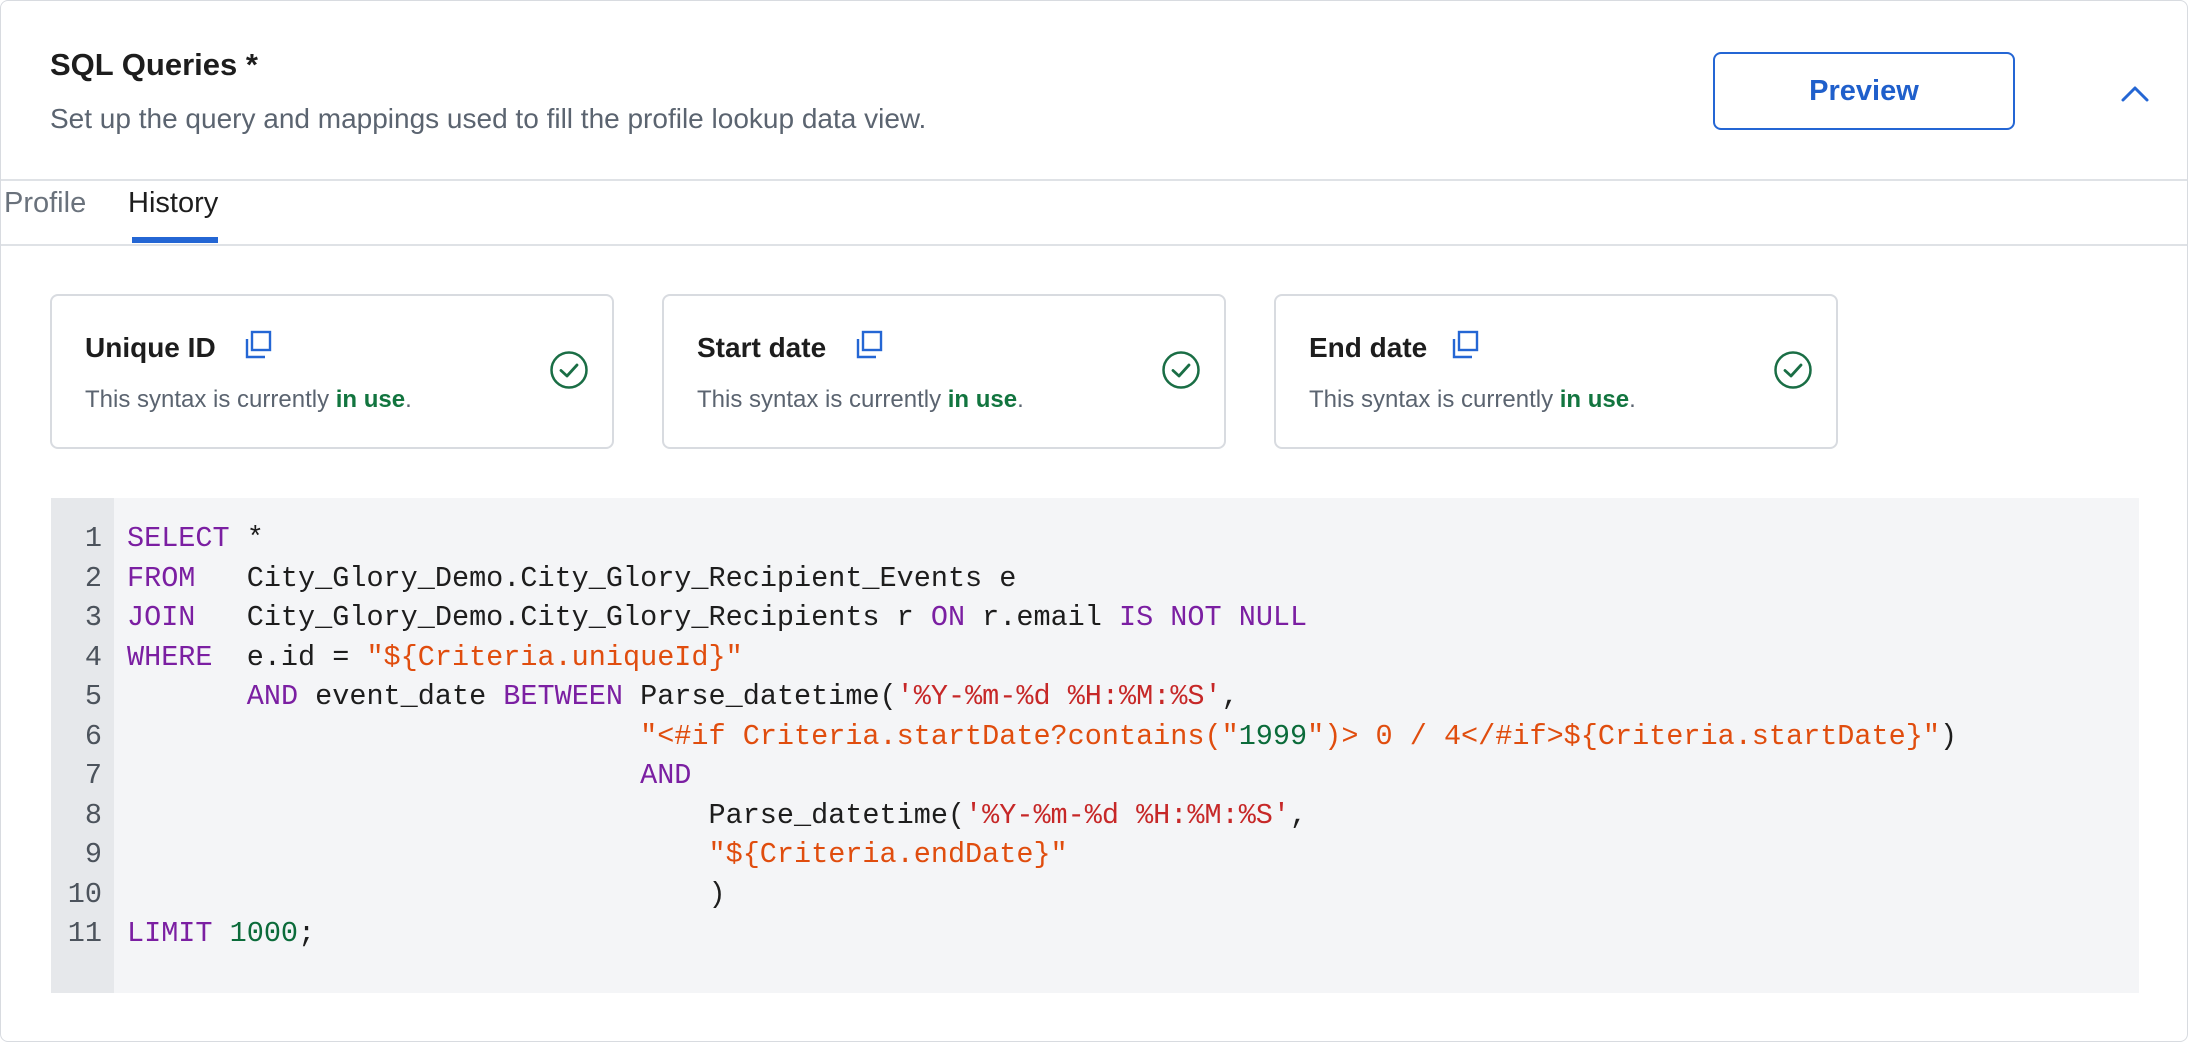 The height and width of the screenshot is (1042, 2188). I want to click on code-line: WHERE e.id = "${Criteria.uniqueId}", so click(435, 657).